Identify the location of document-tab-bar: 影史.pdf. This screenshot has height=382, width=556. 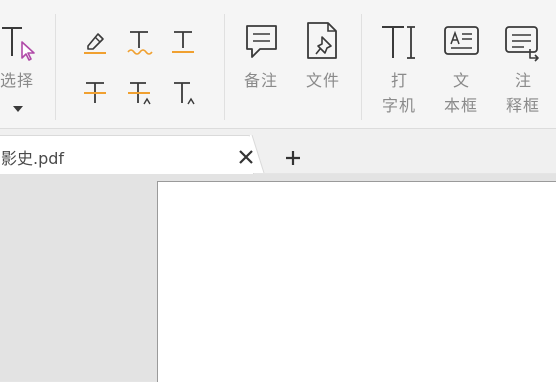
(278, 151).